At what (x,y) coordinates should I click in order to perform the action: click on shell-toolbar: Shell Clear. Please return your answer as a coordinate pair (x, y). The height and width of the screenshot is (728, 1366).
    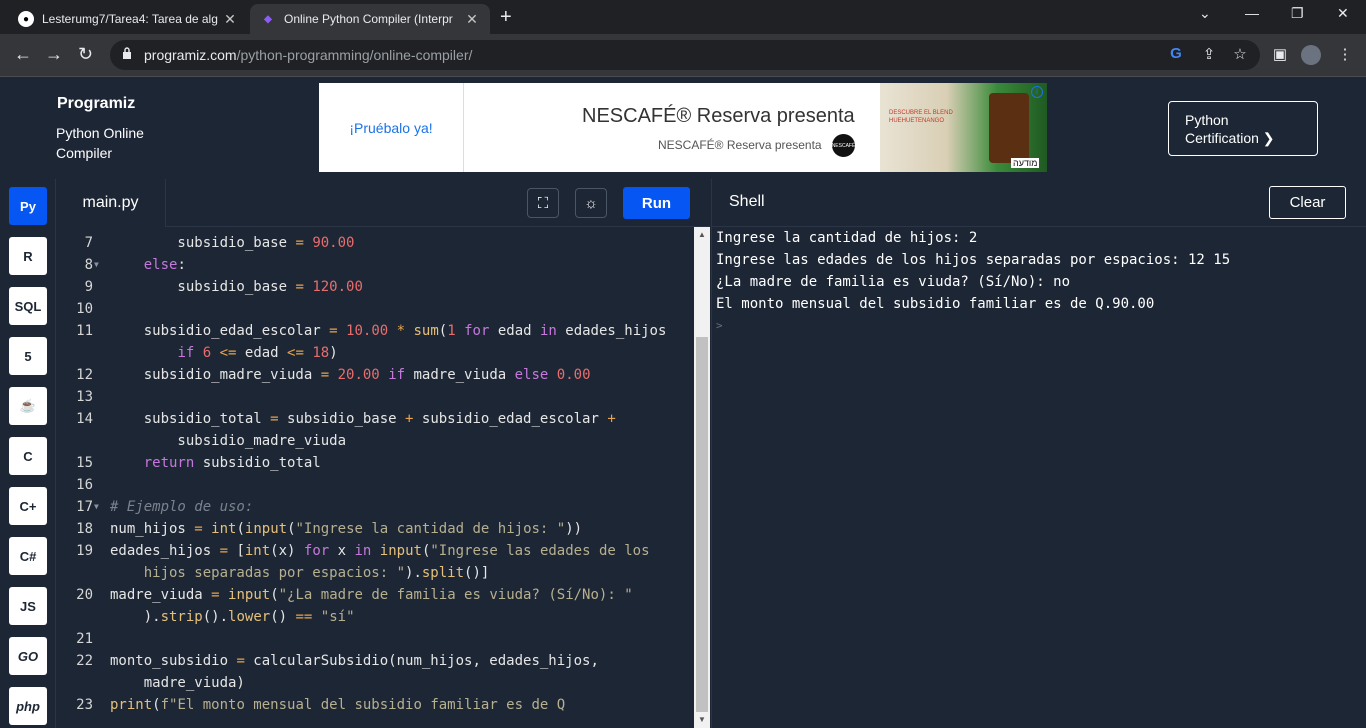
    Looking at the image, I should click on (1038, 203).